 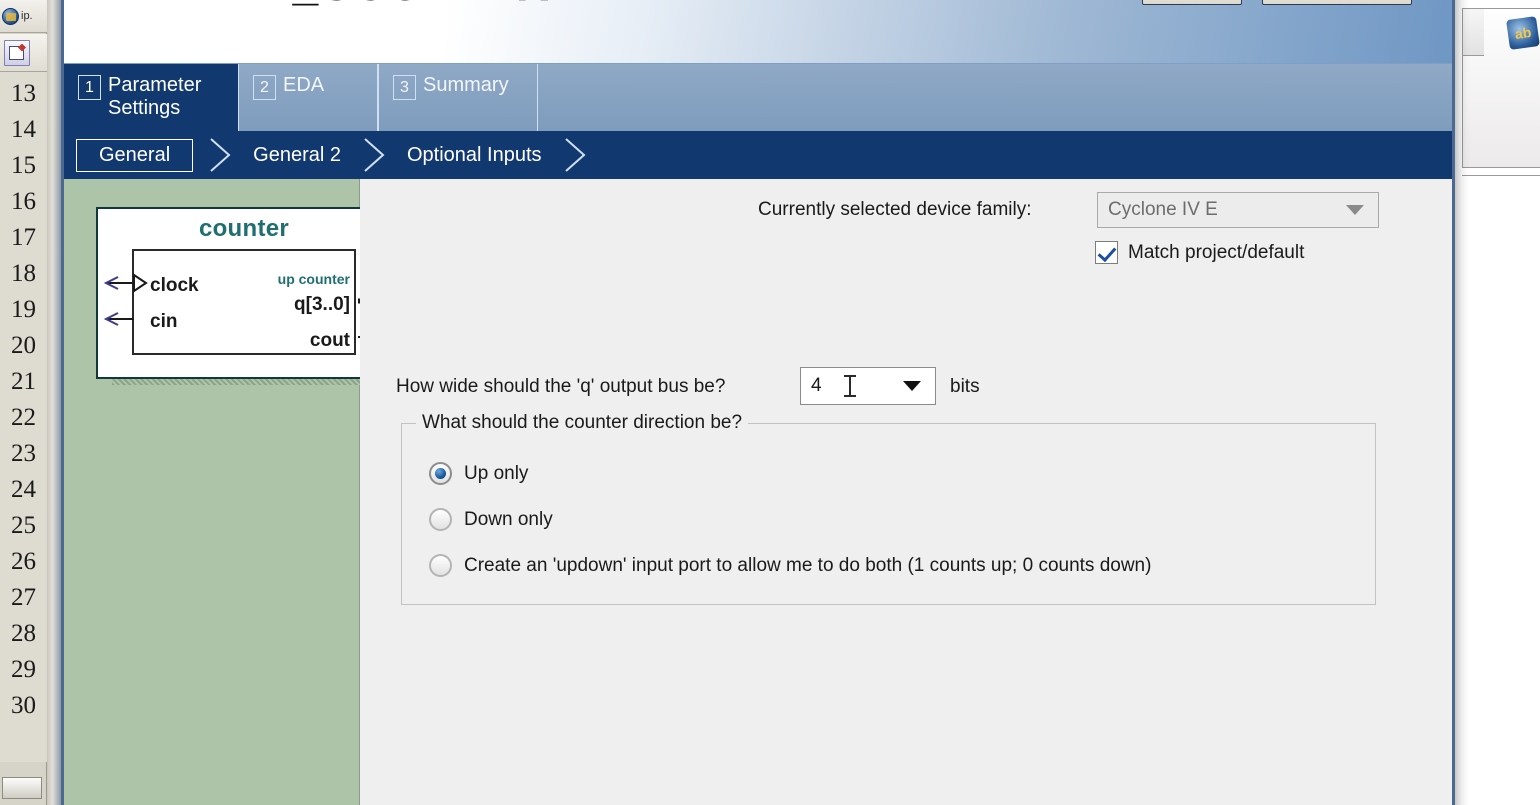 I want to click on abc-sphere-icon: ab, so click(x=1523, y=33).